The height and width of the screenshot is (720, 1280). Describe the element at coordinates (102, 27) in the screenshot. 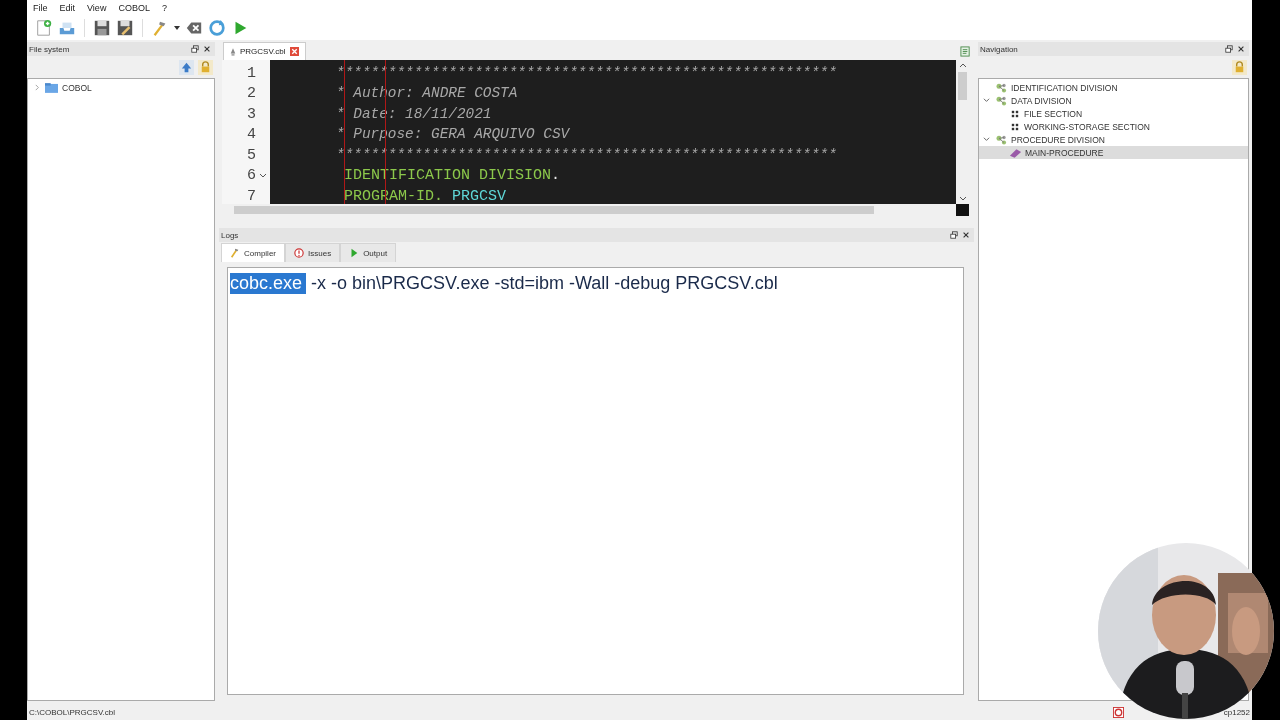

I see `save-icon` at that location.